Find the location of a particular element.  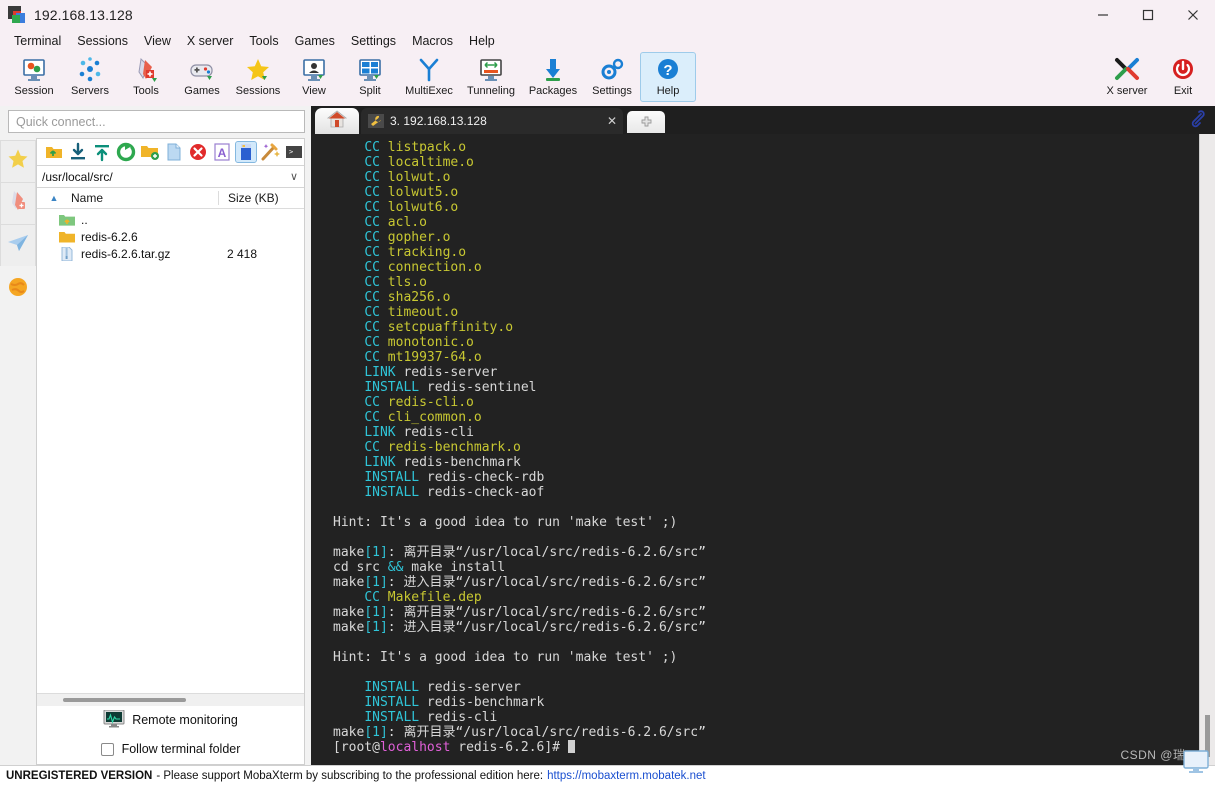

toolbar-button-packages: Packages is located at coordinates (553, 77).